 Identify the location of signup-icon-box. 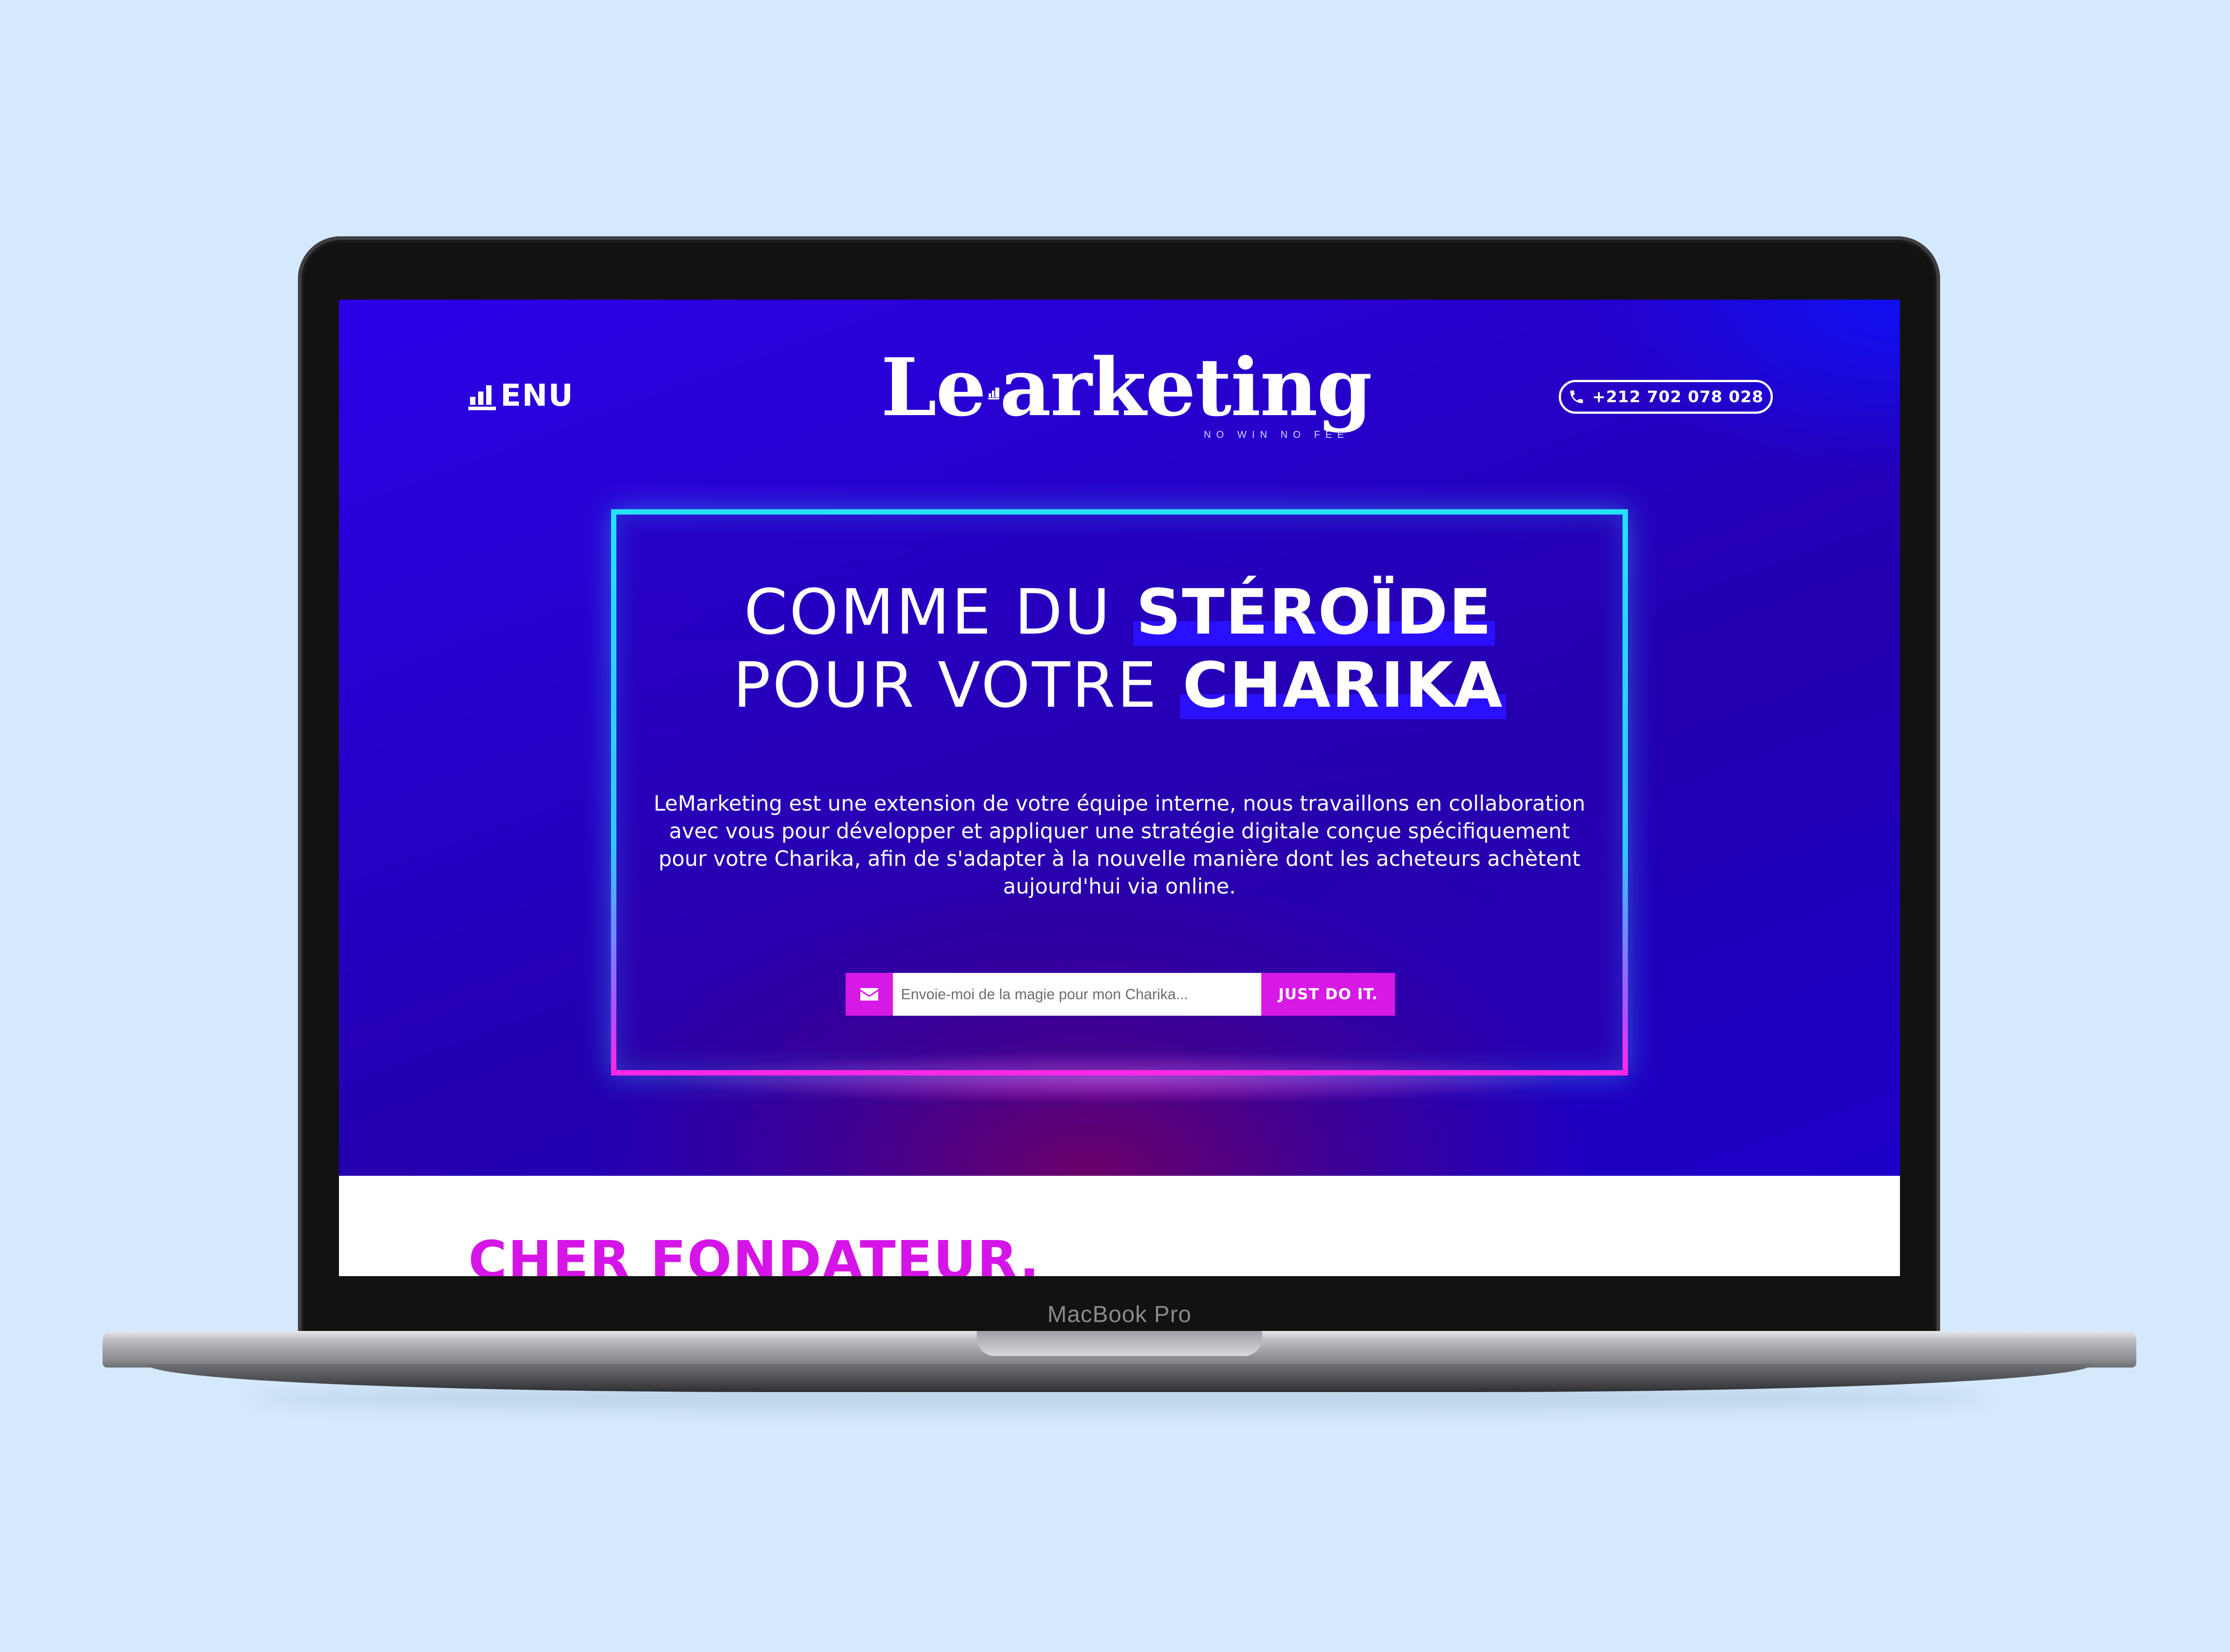
(869, 995).